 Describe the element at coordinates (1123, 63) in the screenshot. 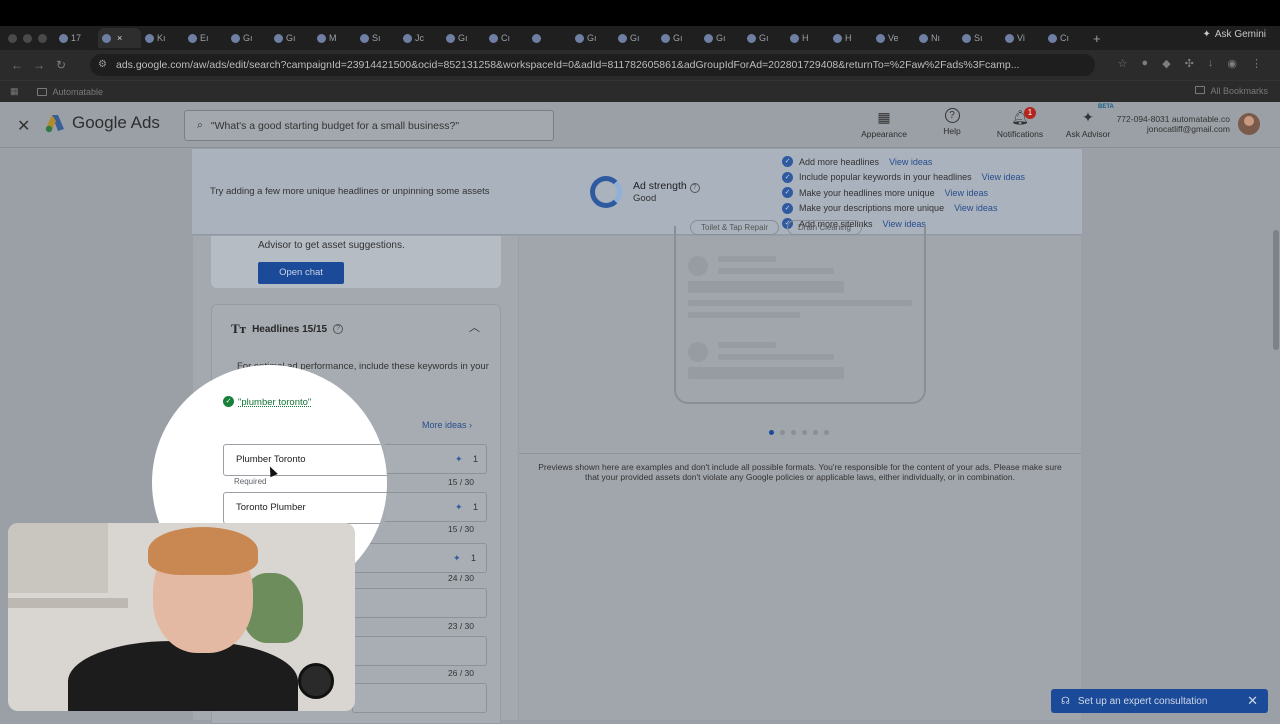

I see `bookmark-star-icon: ☆` at that location.